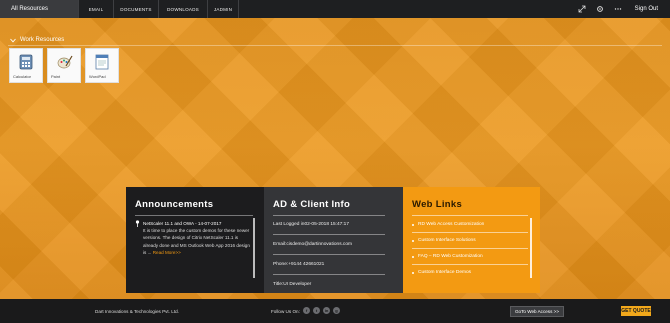  What do you see at coordinates (167, 252) in the screenshot?
I see `read-more-link: Read More>>` at bounding box center [167, 252].